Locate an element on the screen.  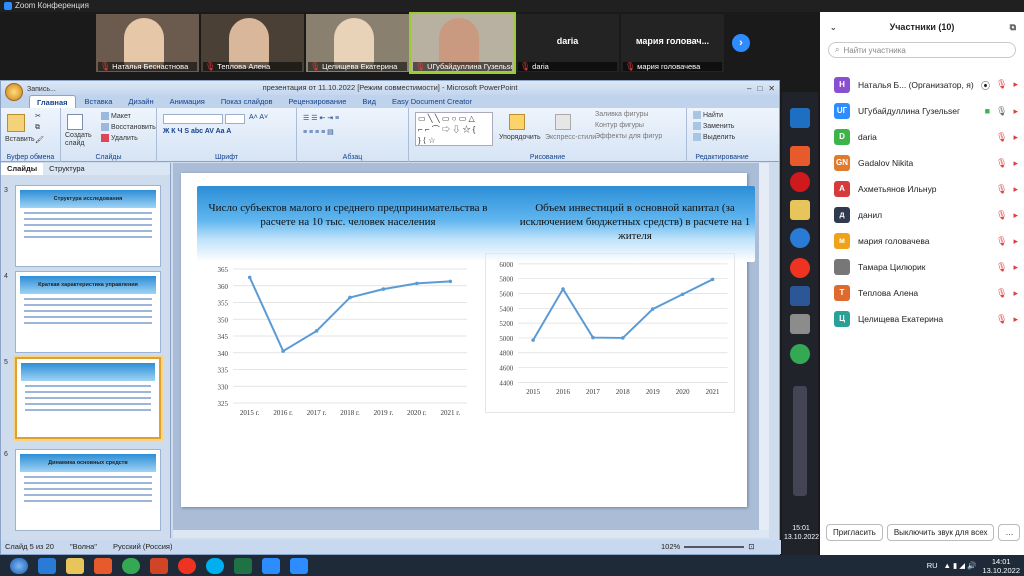
close-icon: ✕ is located at coordinates (771, 89).